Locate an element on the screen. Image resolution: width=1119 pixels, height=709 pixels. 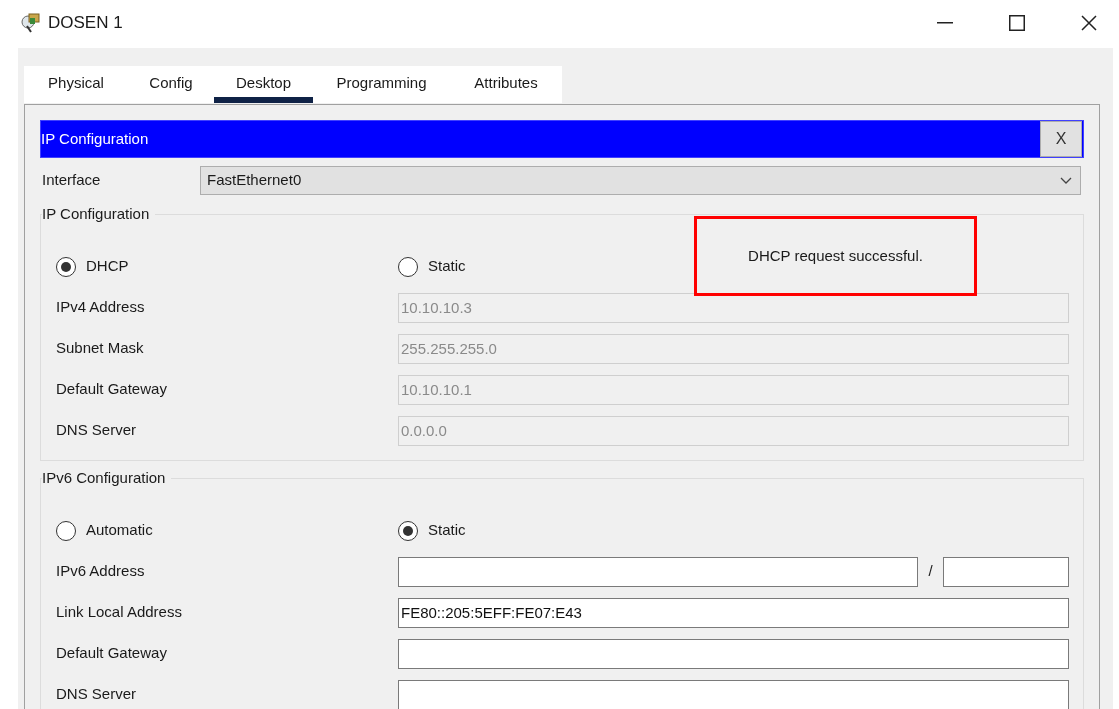
tab: Physical is located at coordinates (76, 84).